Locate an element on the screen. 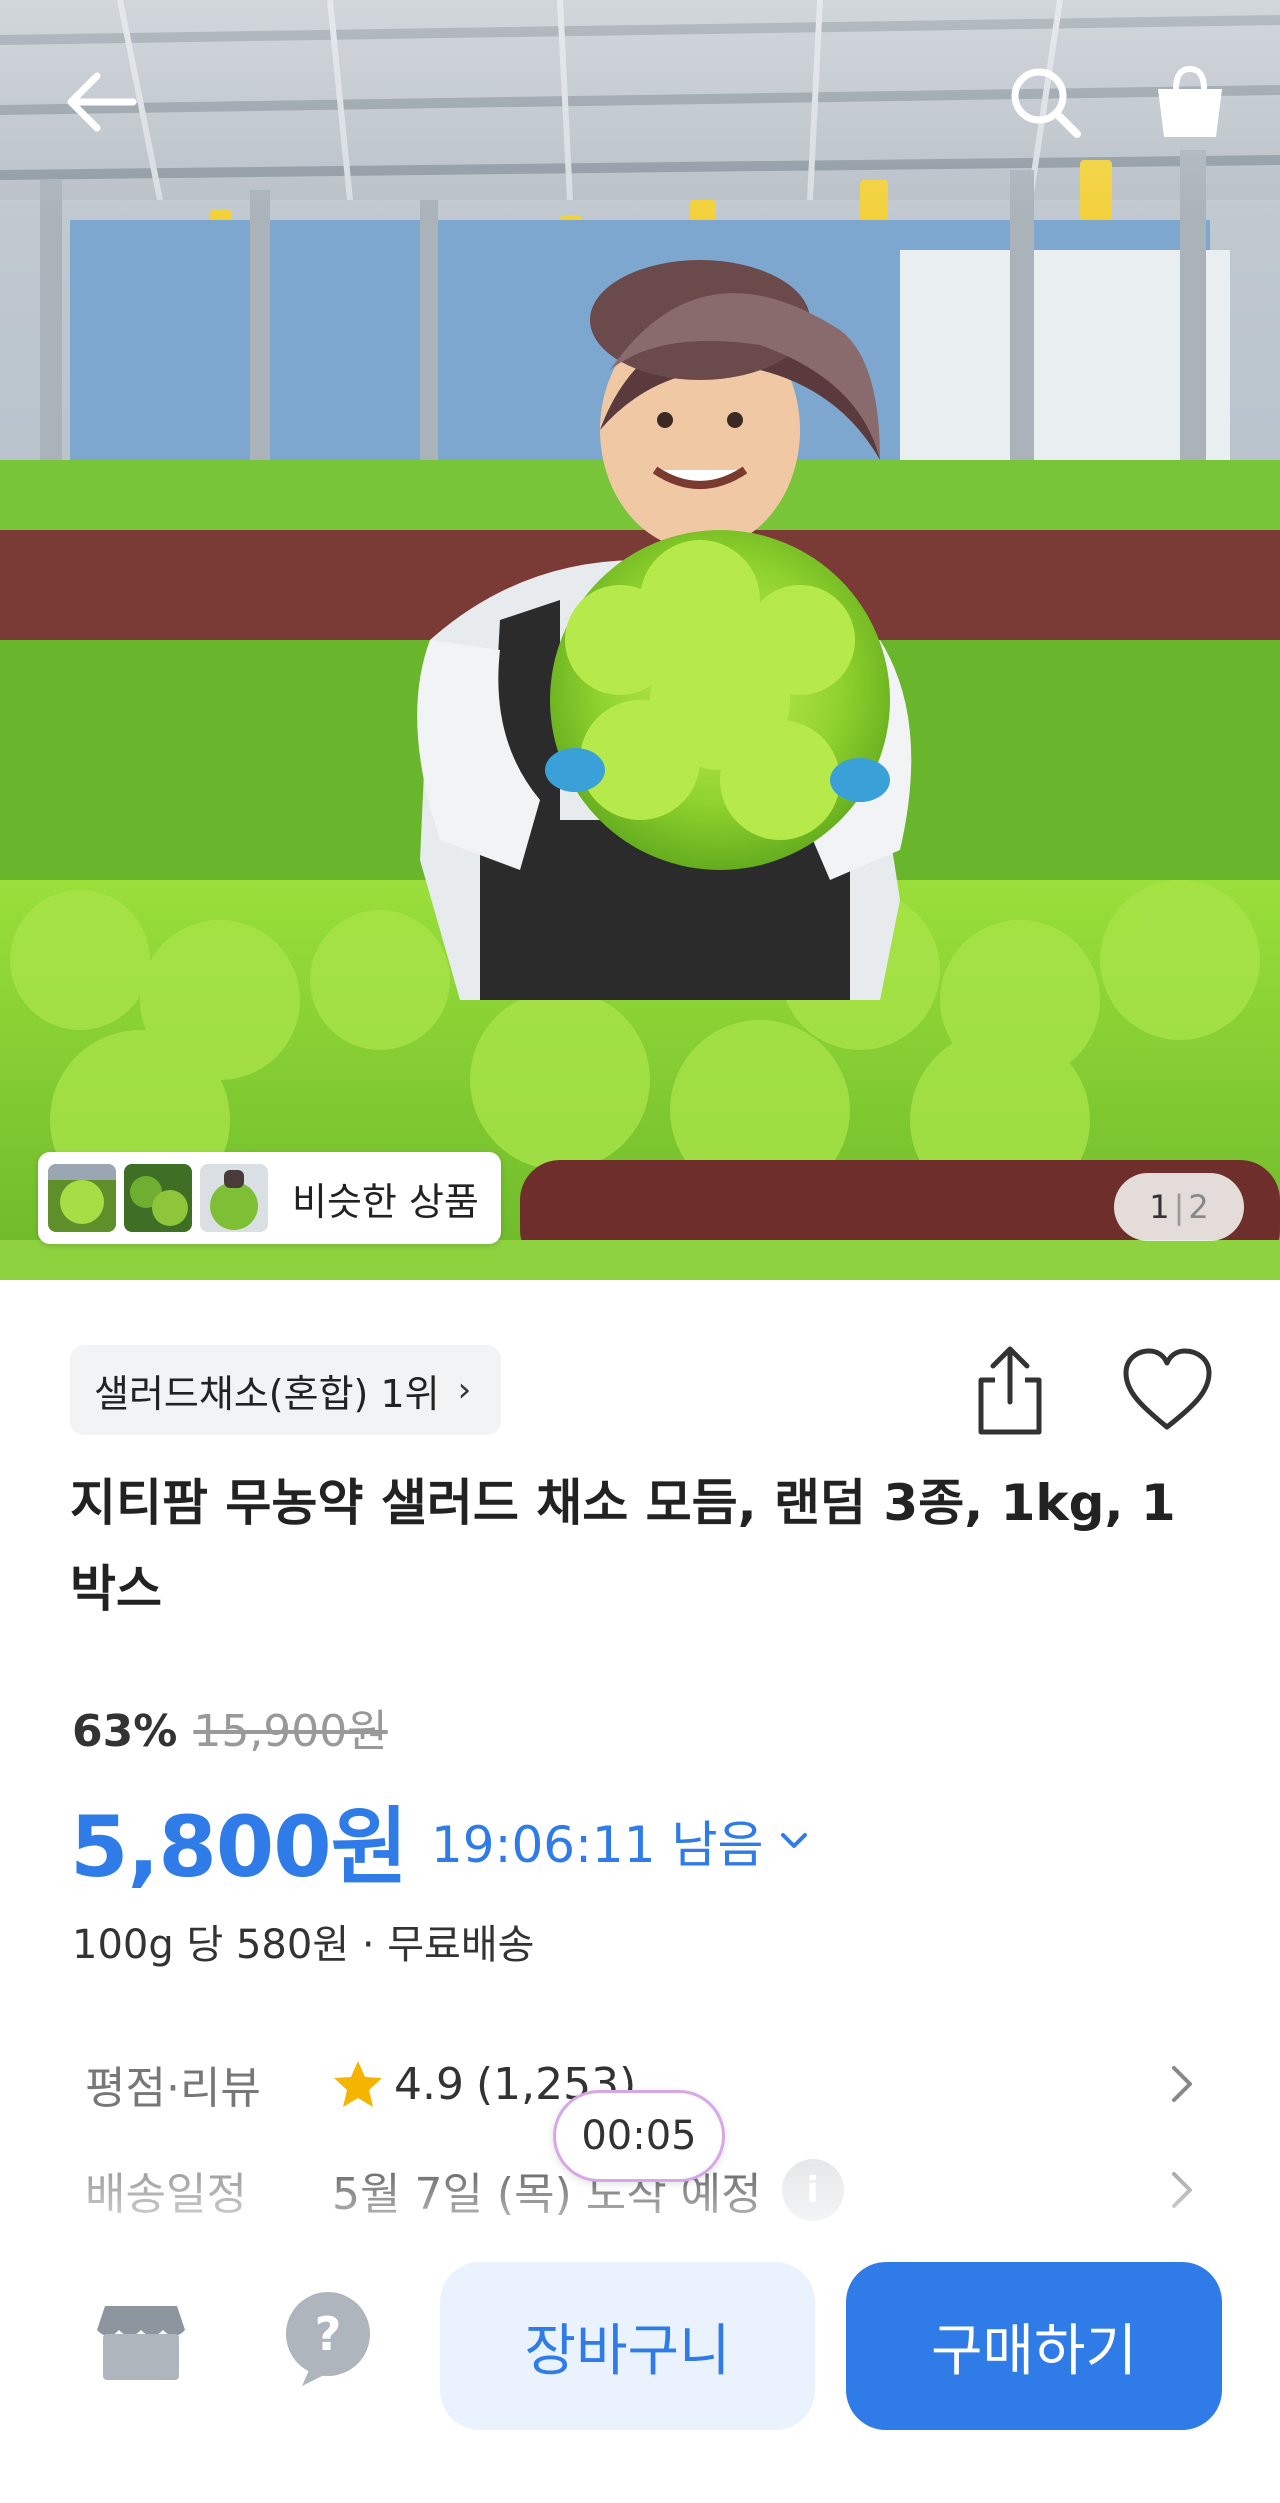 The image size is (1280, 2503). delivery-schedule-label: 배송일정 is located at coordinates (166, 2194).